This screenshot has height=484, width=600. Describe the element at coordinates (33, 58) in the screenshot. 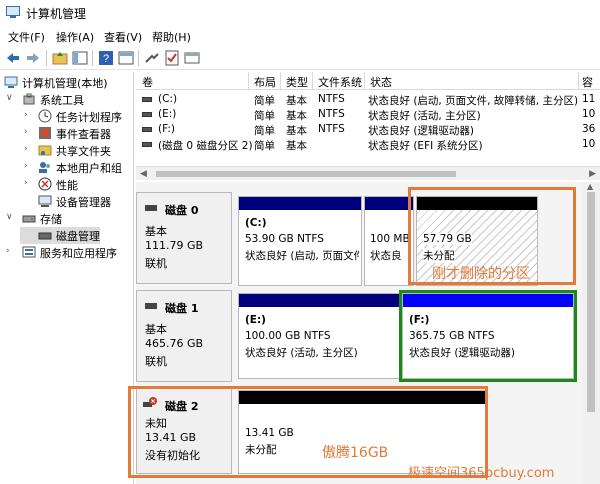

I see `forward-arrow-icon` at that location.